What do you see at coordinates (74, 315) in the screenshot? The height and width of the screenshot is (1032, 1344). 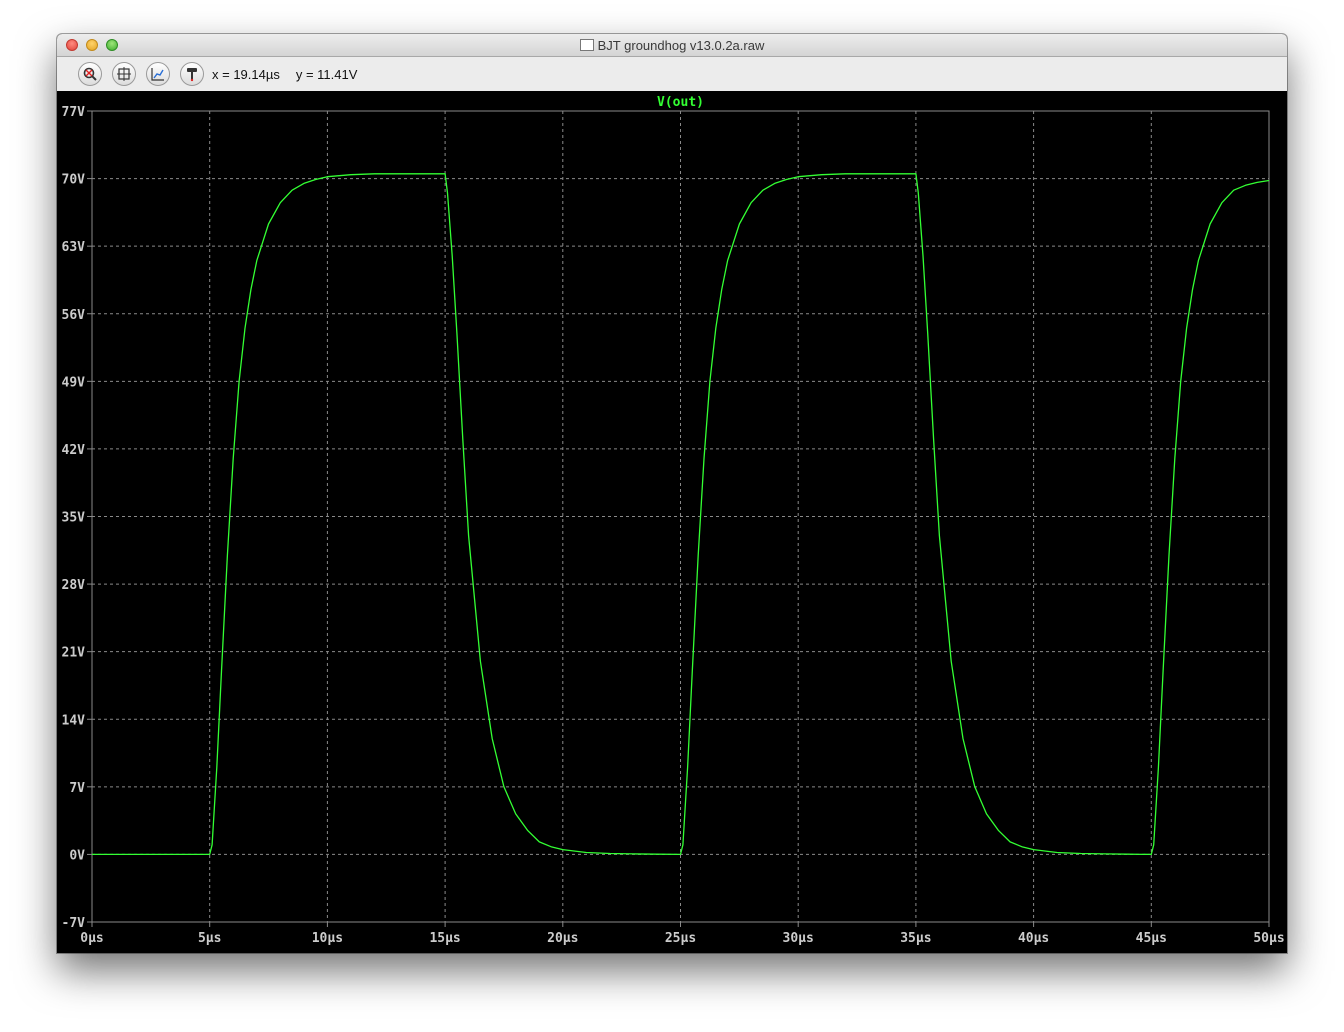 I see `y-tick-label: 56V` at bounding box center [74, 315].